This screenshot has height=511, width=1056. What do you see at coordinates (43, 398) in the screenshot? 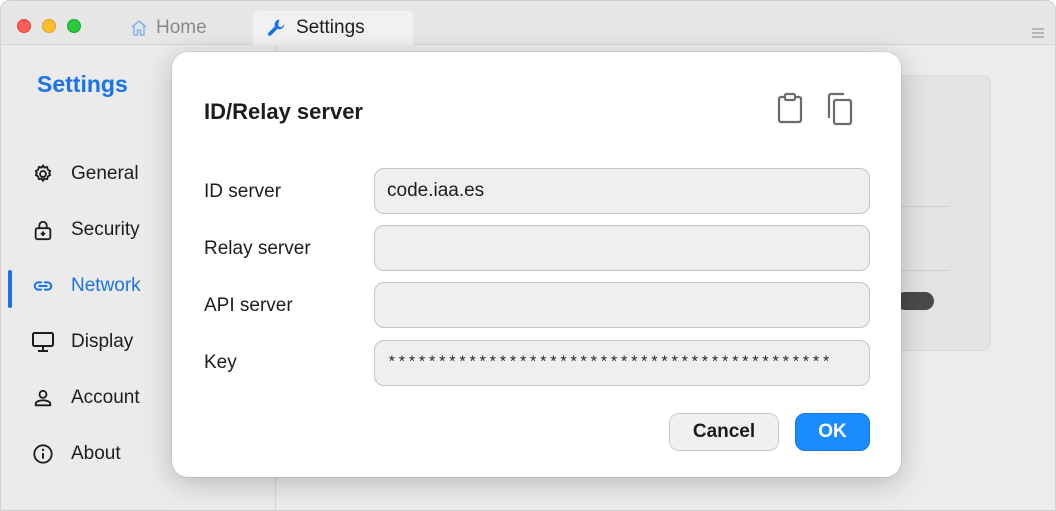
I see `person-icon` at bounding box center [43, 398].